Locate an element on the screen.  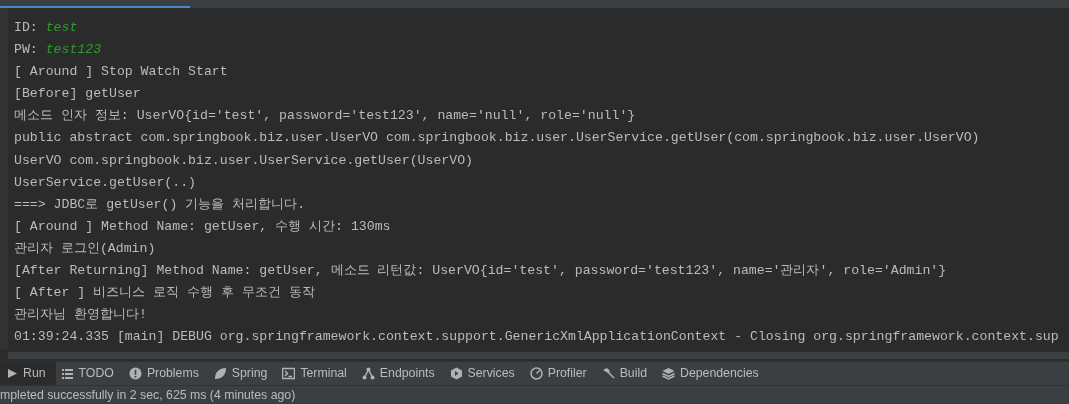
console-line: 관리자 로그인(Admin) is located at coordinates (85, 248).